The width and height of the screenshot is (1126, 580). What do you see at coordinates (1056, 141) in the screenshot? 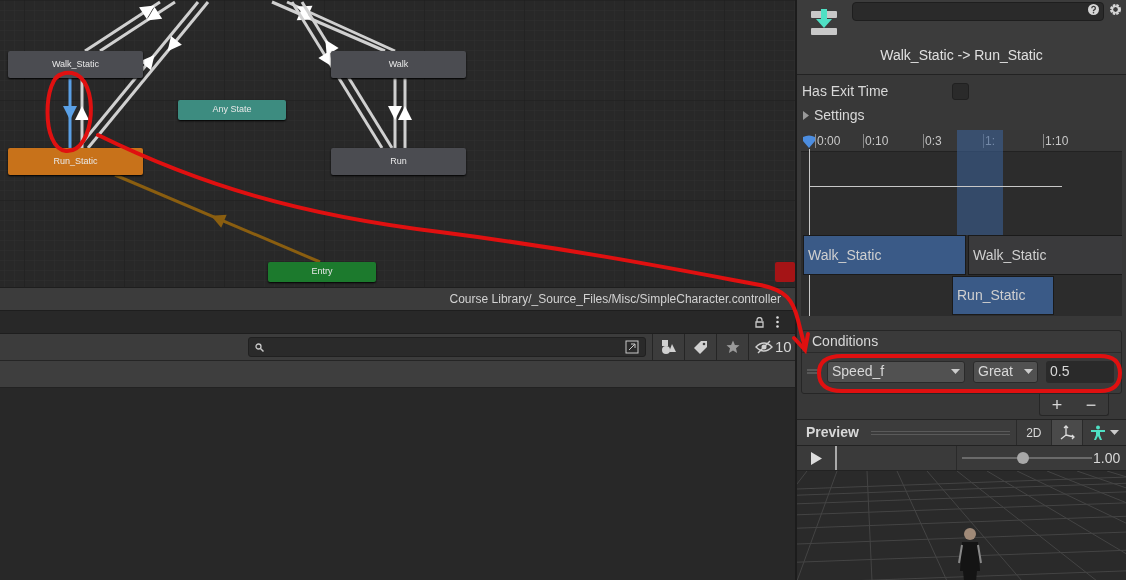
I see `time-tick-label: 1:10` at bounding box center [1056, 141].